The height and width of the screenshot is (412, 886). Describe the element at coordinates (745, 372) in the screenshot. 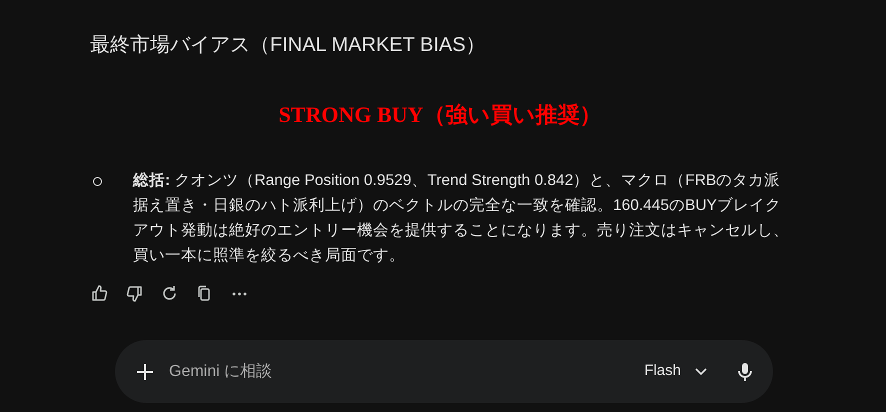

I see `microphone-icon` at that location.